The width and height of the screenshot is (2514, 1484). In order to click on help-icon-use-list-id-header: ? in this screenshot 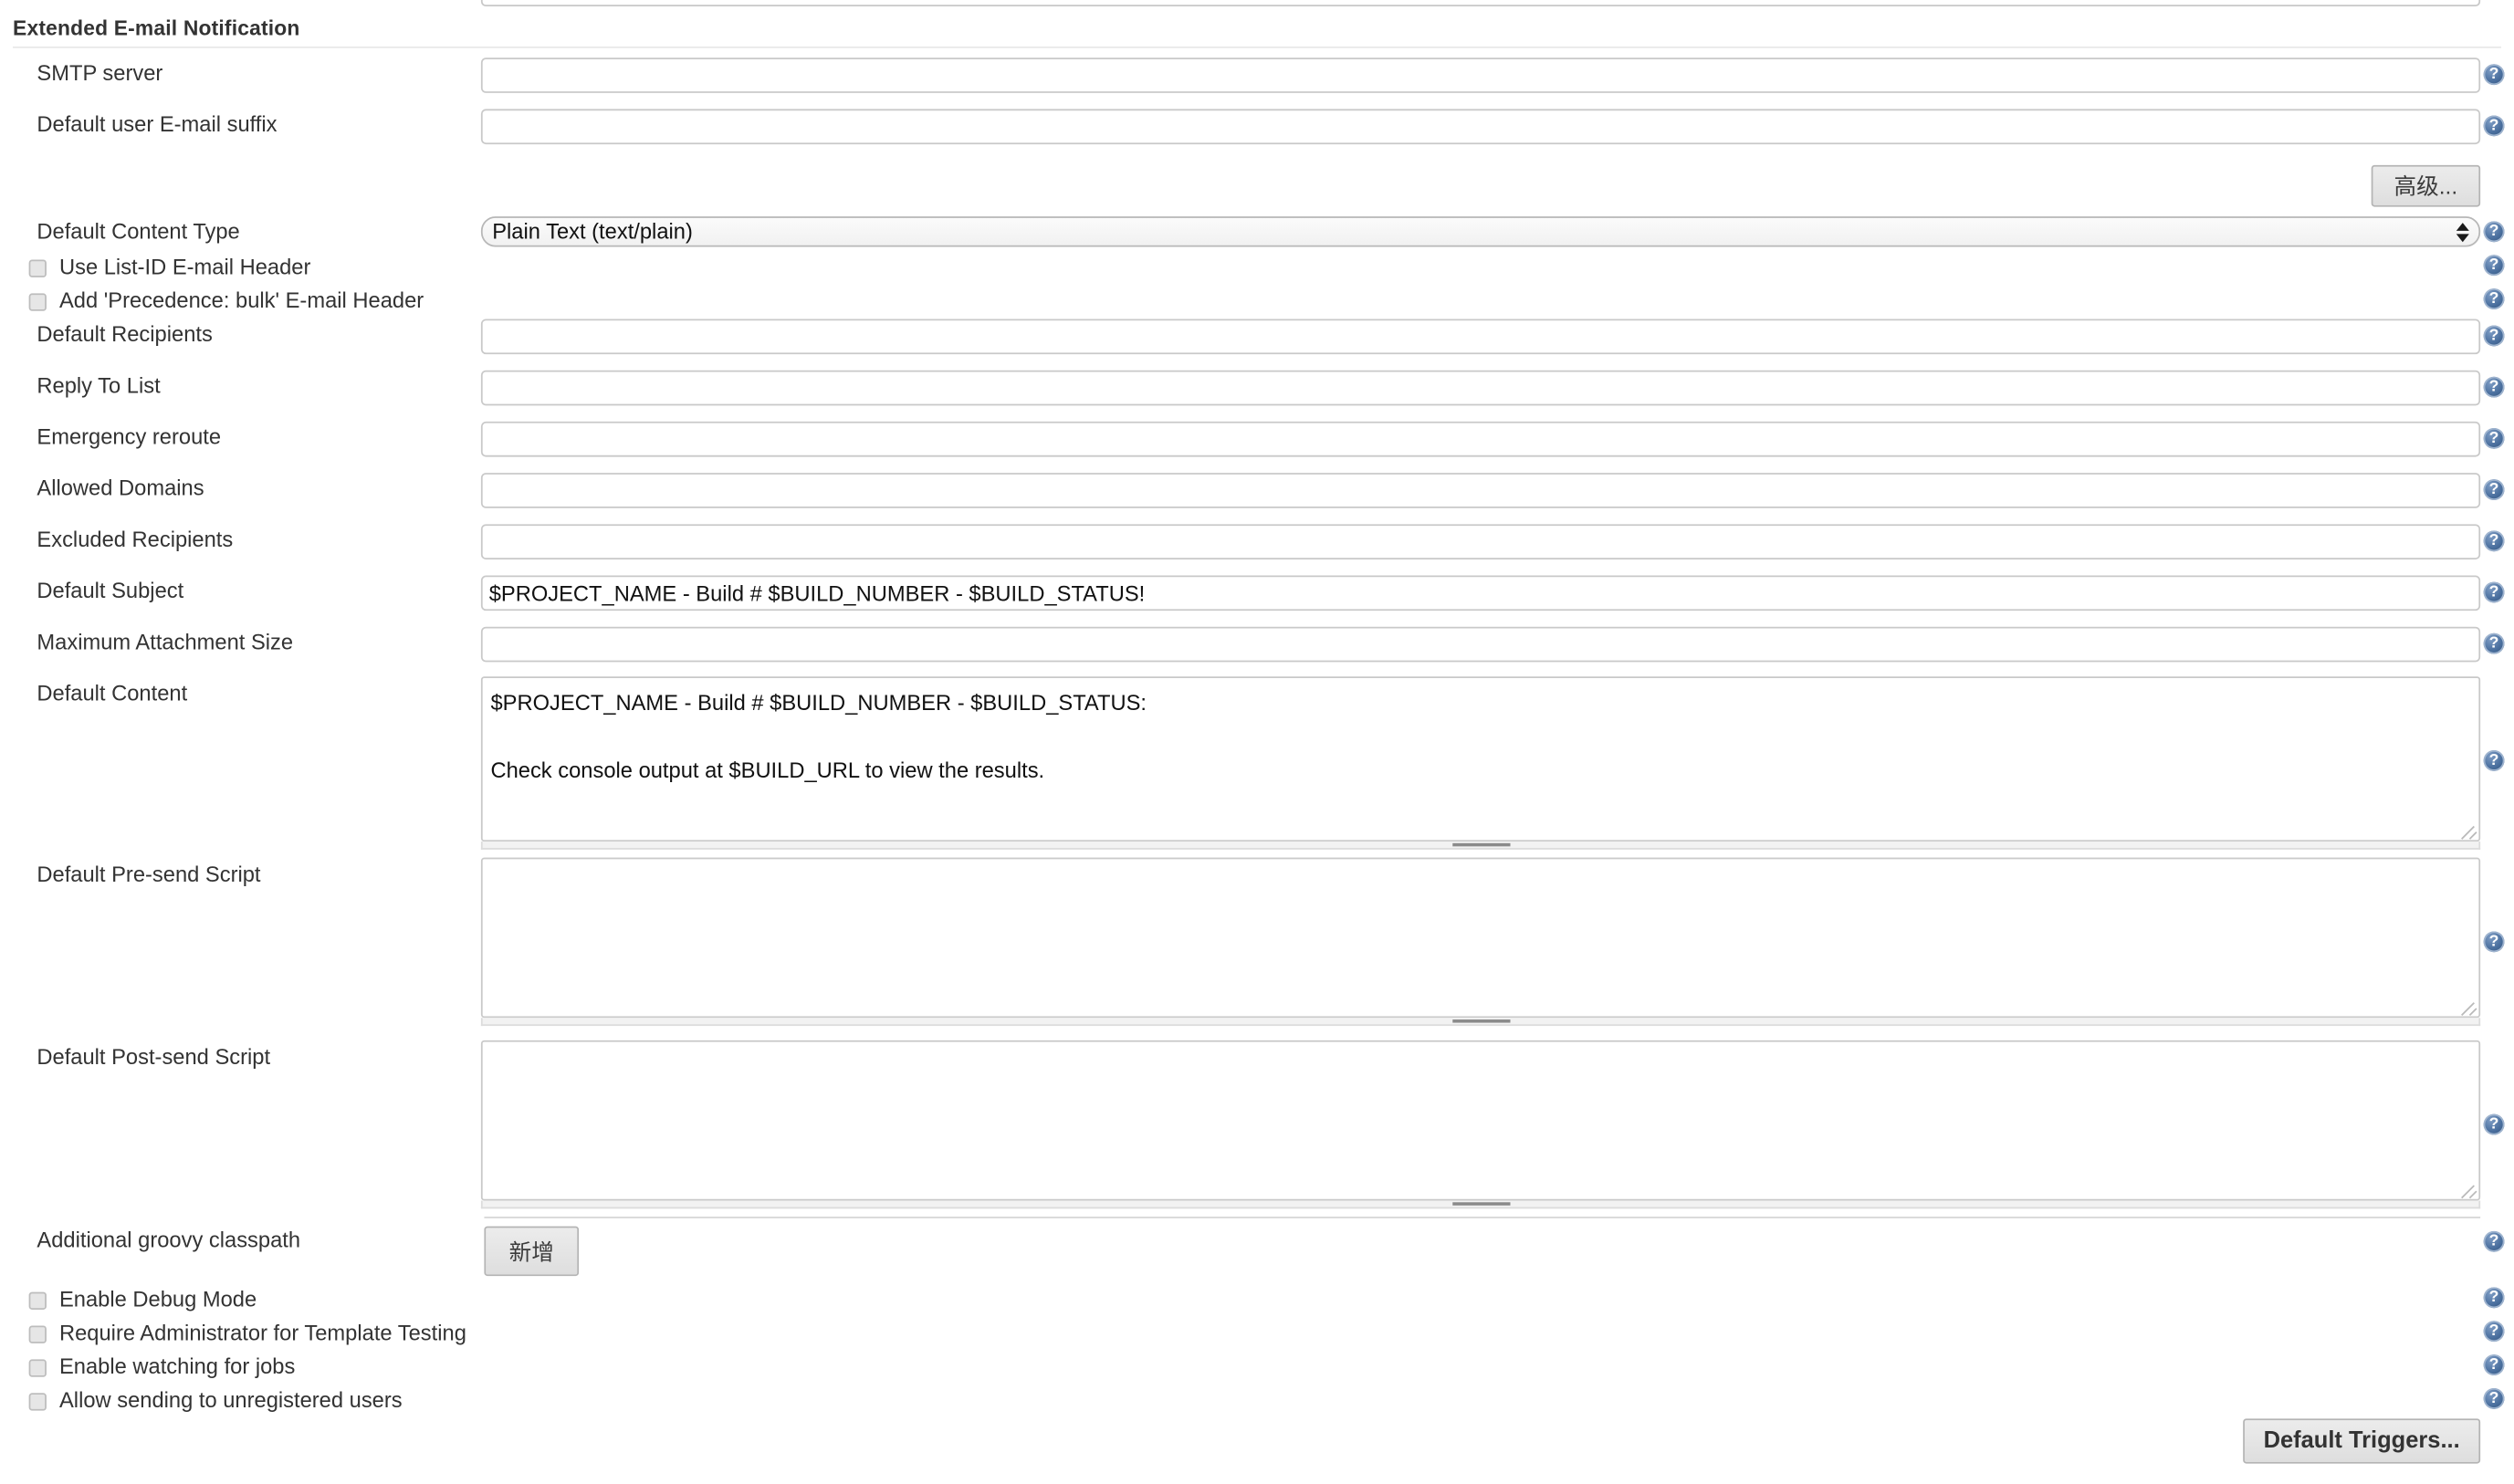, I will do `click(2494, 266)`.